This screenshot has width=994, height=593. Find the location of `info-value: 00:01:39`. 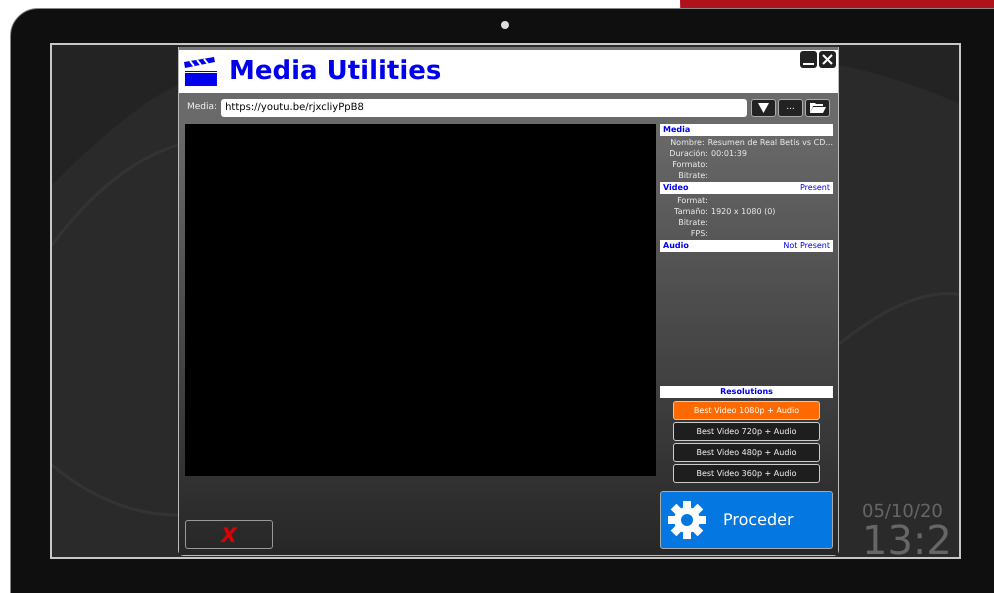

info-value: 00:01:39 is located at coordinates (729, 153).